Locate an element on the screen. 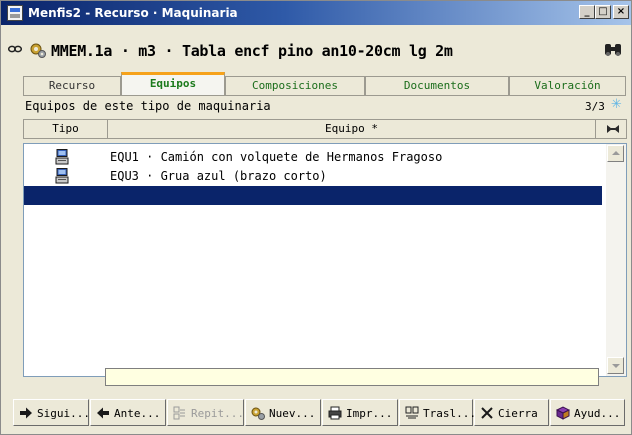 The height and width of the screenshot is (435, 632). tab-composiciones: Composiciones is located at coordinates (295, 85).